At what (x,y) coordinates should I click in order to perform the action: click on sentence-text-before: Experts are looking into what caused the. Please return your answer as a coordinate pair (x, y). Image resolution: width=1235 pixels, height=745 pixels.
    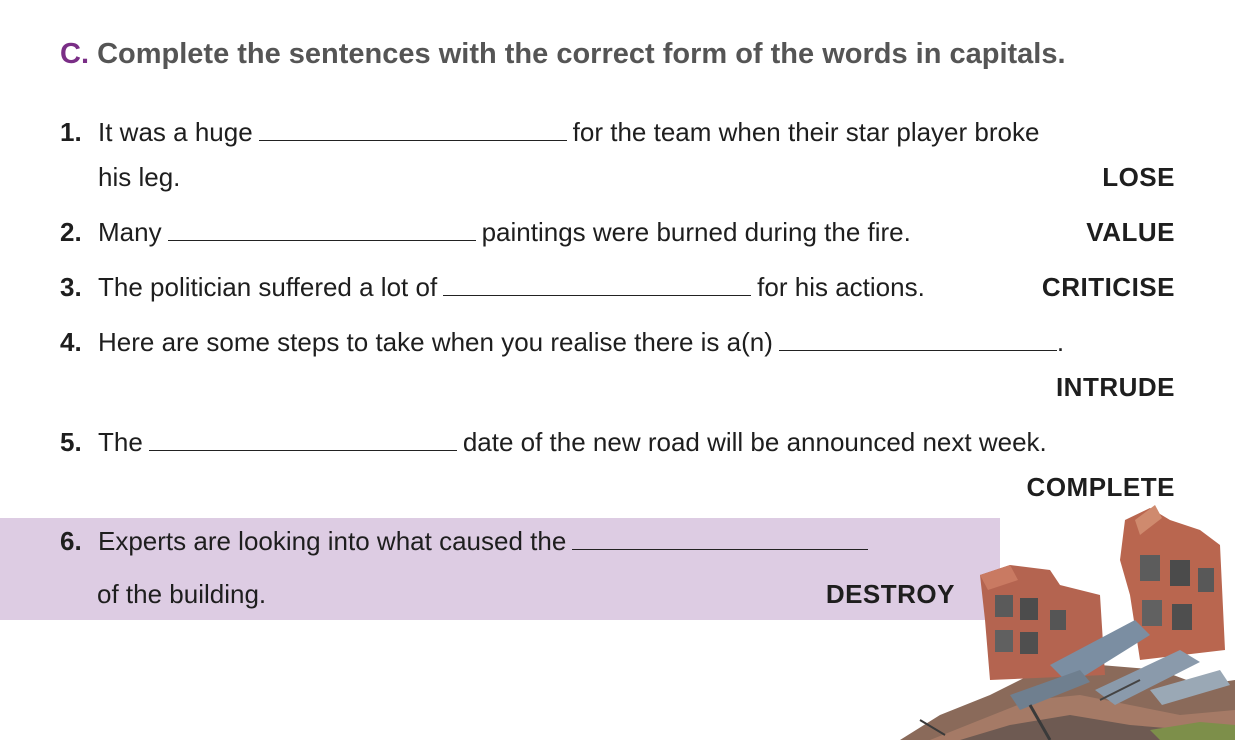
    Looking at the image, I should click on (332, 541).